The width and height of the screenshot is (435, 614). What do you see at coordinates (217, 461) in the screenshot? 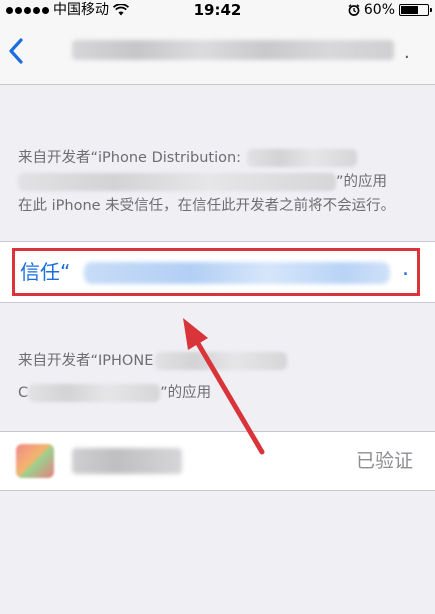
I see `app-list-item: 已验证` at bounding box center [217, 461].